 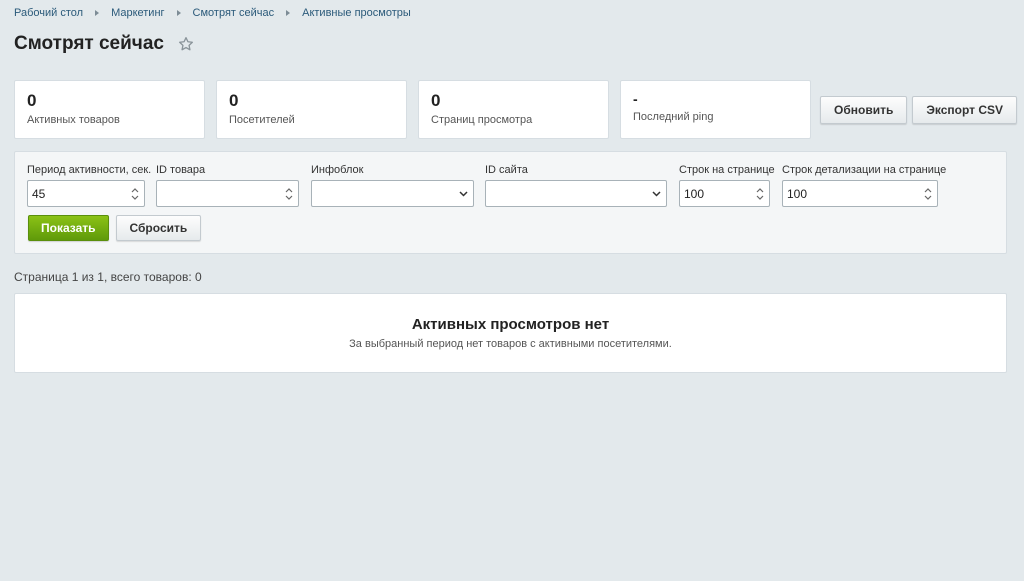 I want to click on stat-label: Активных товаров, so click(x=73, y=120).